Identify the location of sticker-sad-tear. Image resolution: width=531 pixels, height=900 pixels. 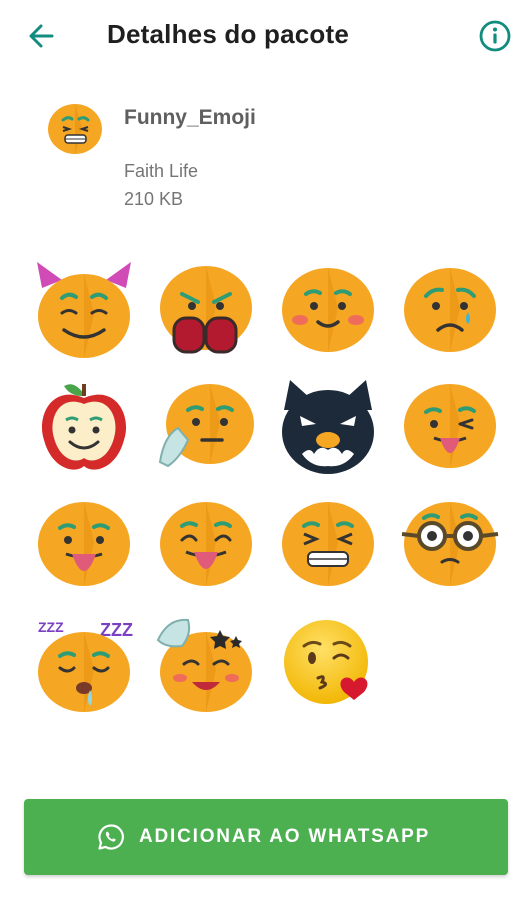
(450, 310).